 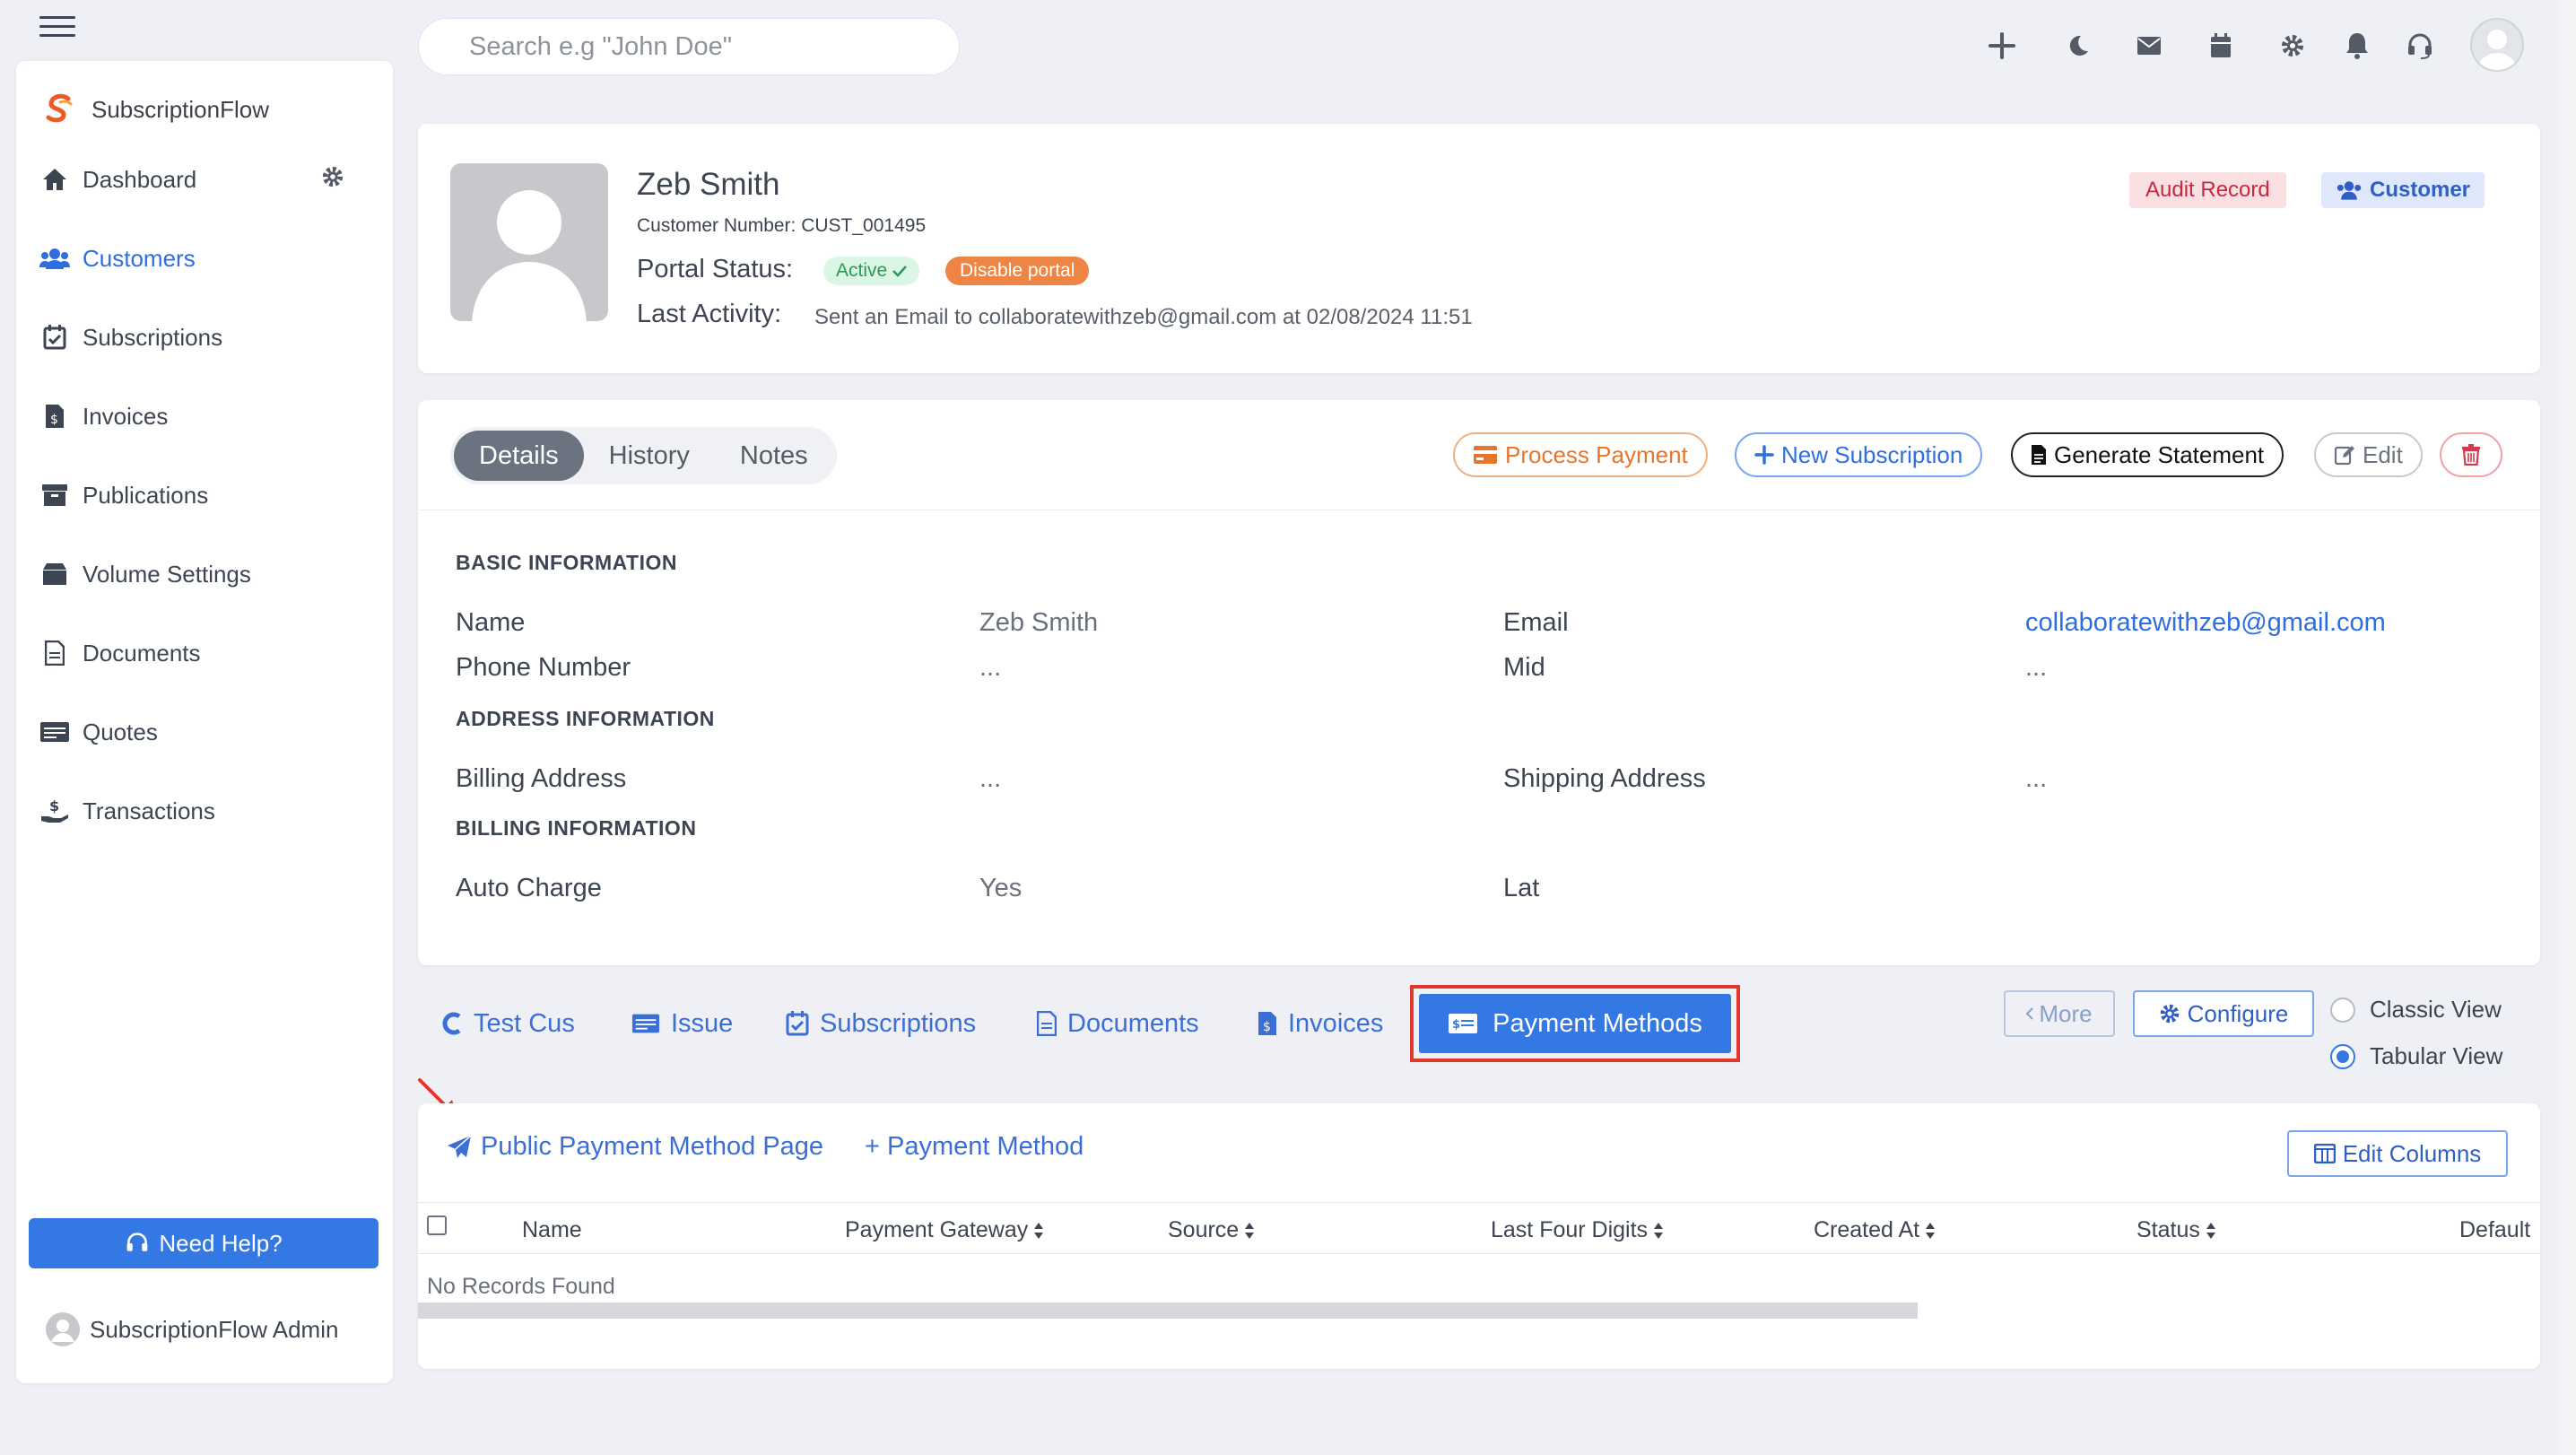 What do you see at coordinates (2205, 623) in the screenshot?
I see `field-value-email: collaboratewithzeb@gmail.com` at bounding box center [2205, 623].